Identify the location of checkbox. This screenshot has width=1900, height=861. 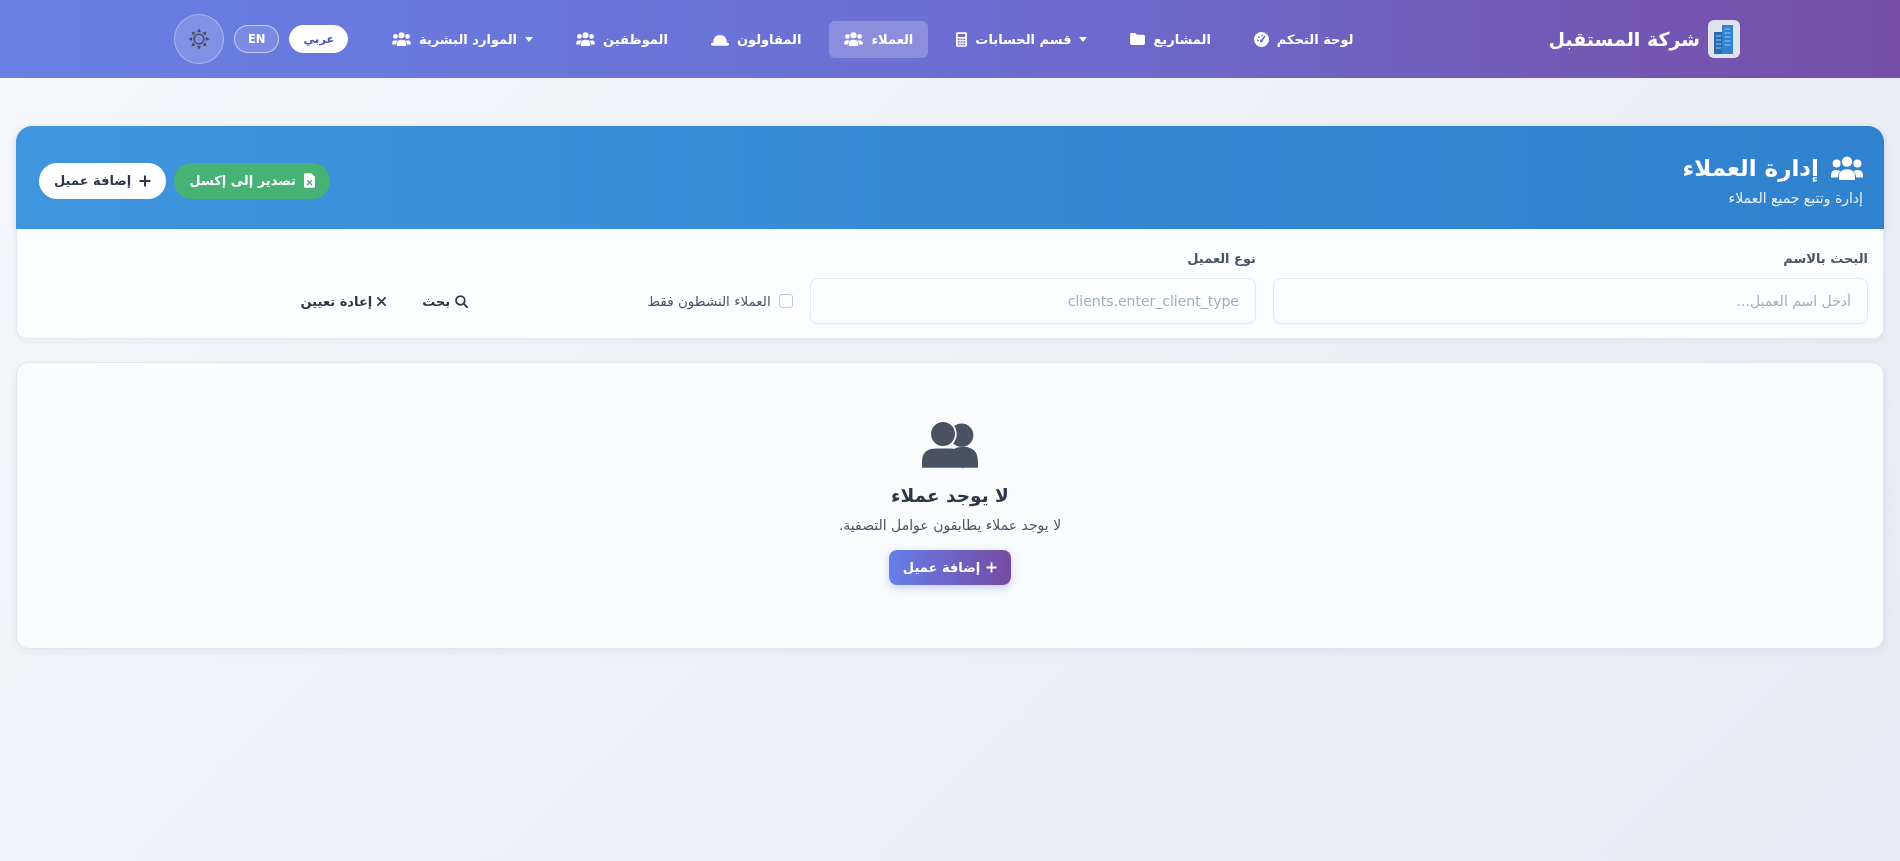
(785, 301).